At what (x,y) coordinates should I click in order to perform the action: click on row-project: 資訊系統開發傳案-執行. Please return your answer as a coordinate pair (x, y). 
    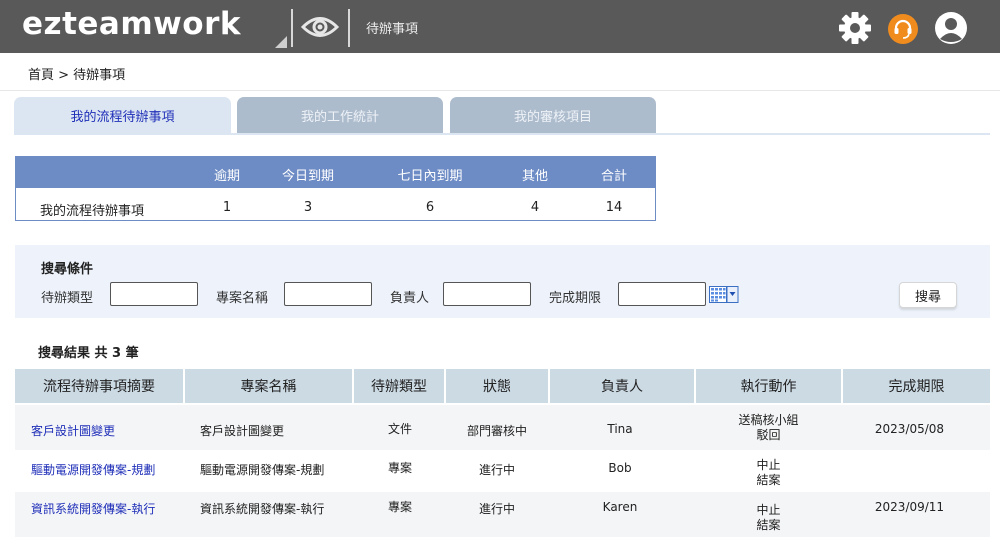
    Looking at the image, I should click on (262, 509).